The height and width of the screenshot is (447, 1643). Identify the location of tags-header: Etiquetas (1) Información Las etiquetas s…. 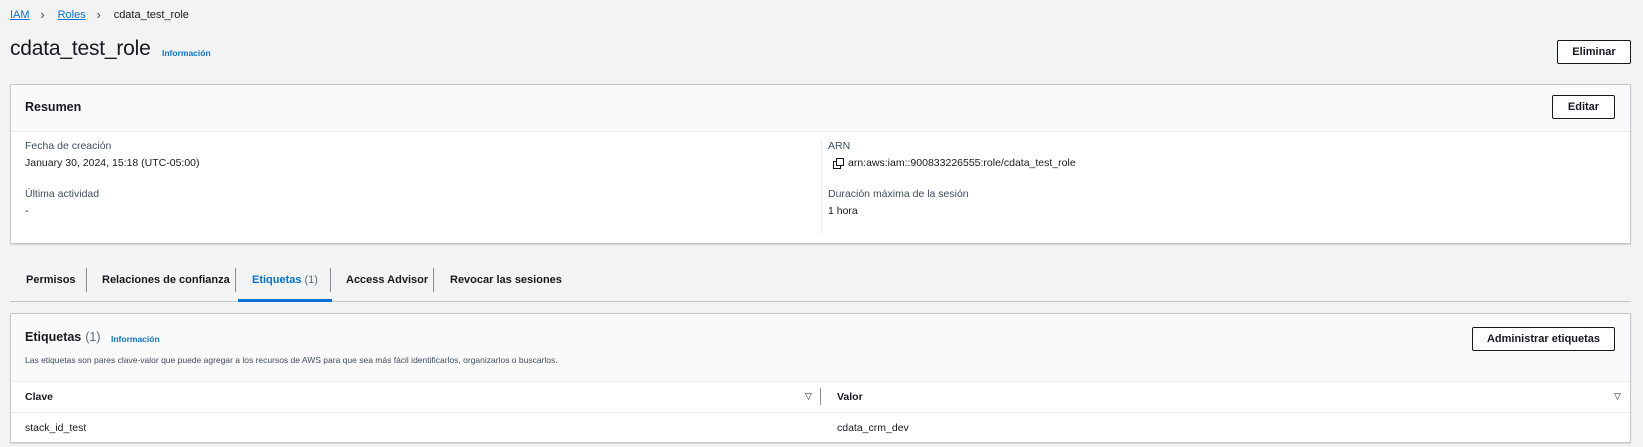
(820, 348).